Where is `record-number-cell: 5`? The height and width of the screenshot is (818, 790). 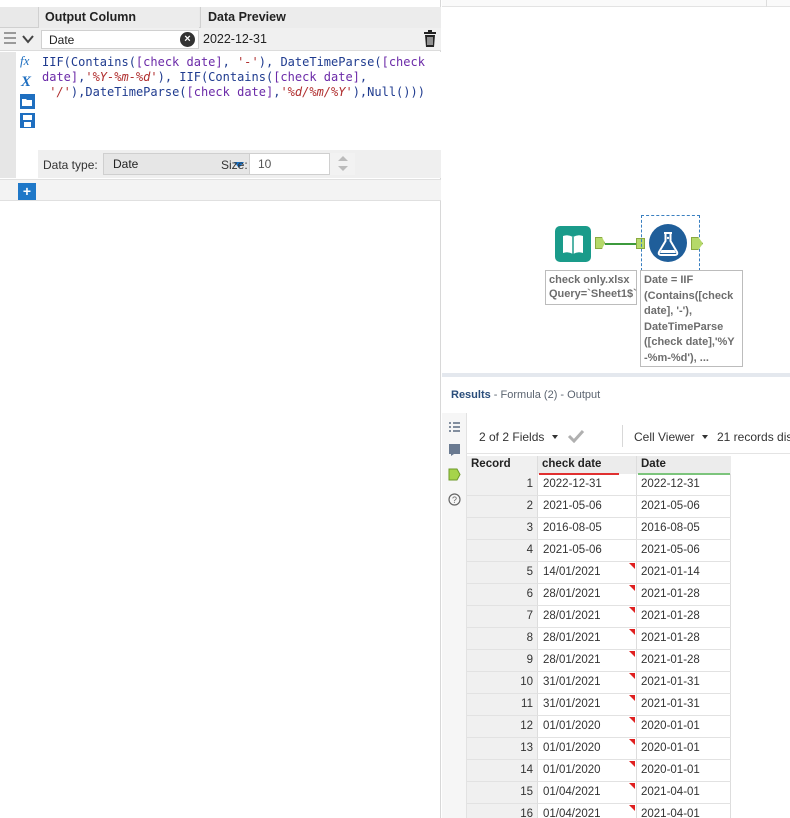
record-number-cell: 5 is located at coordinates (502, 573).